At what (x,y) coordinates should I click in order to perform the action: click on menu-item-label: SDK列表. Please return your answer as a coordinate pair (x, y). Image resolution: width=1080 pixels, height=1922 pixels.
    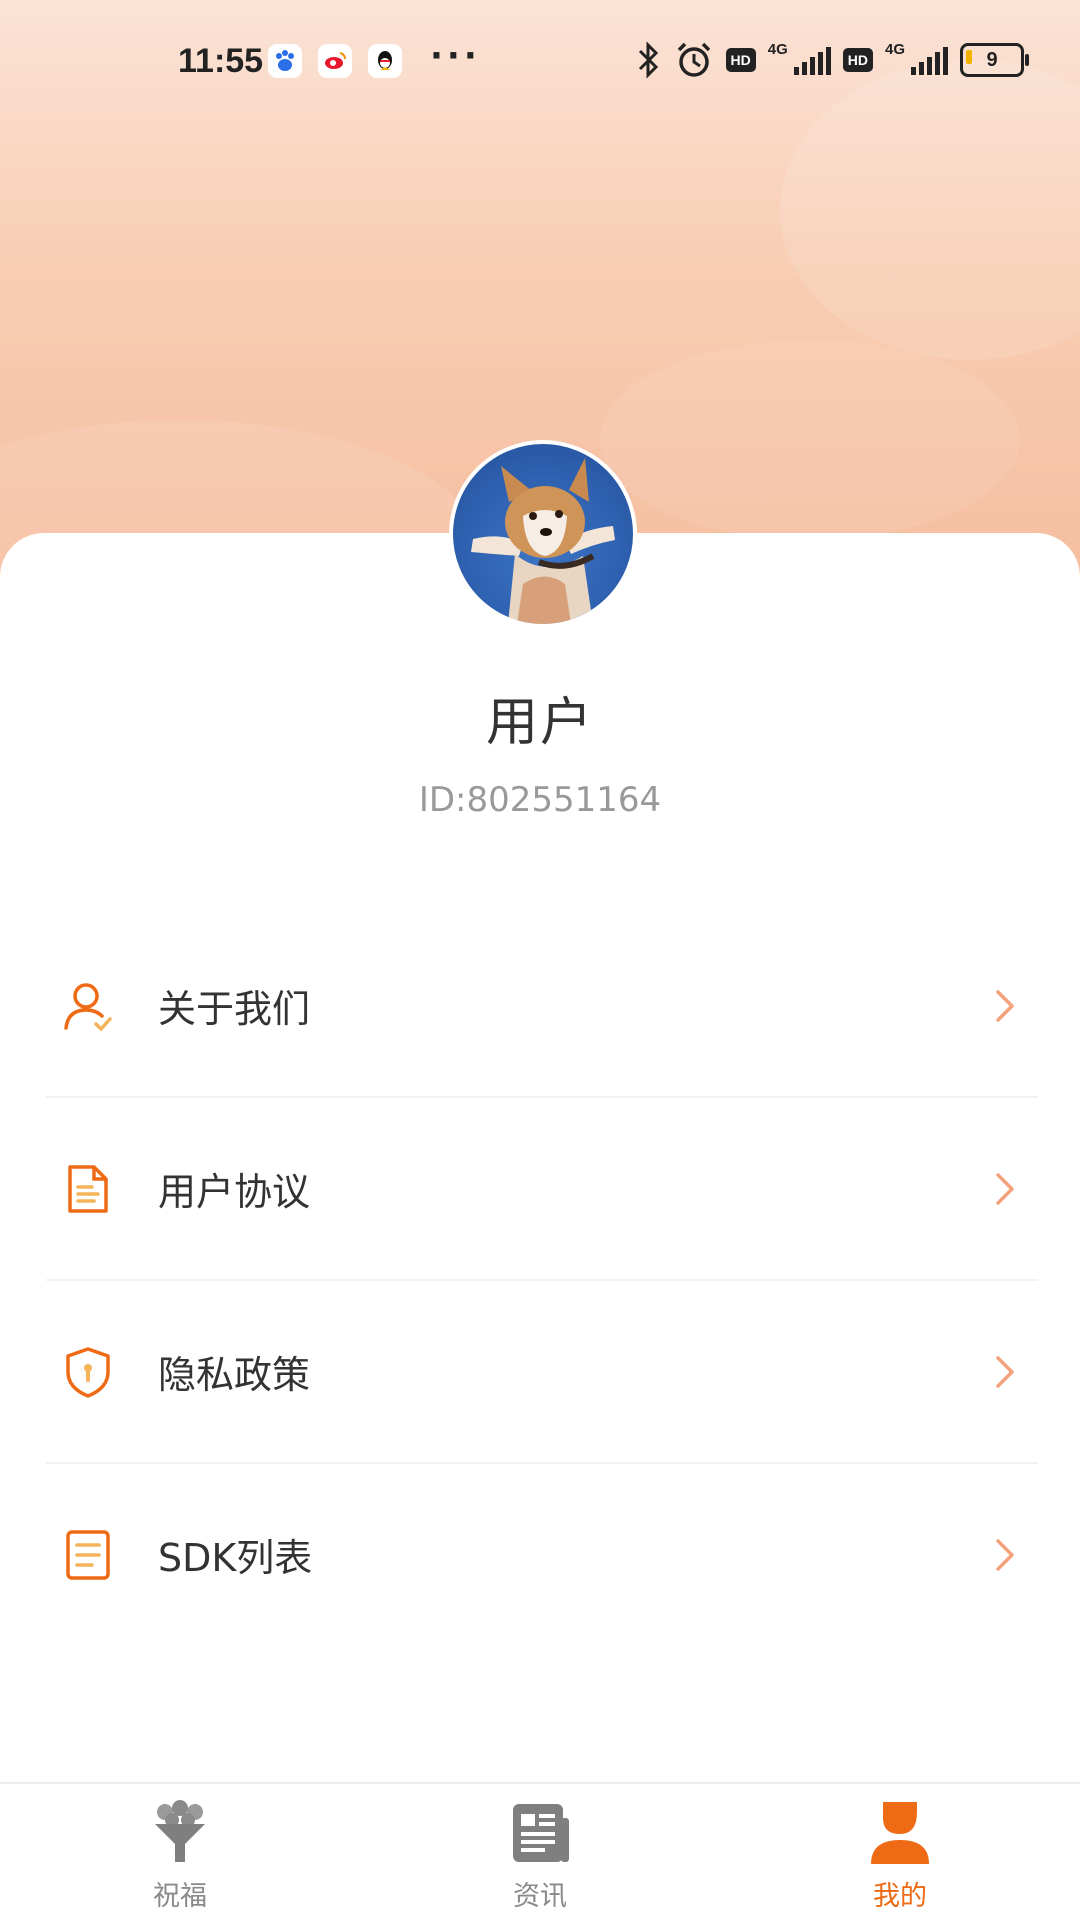
    Looking at the image, I should click on (235, 1558).